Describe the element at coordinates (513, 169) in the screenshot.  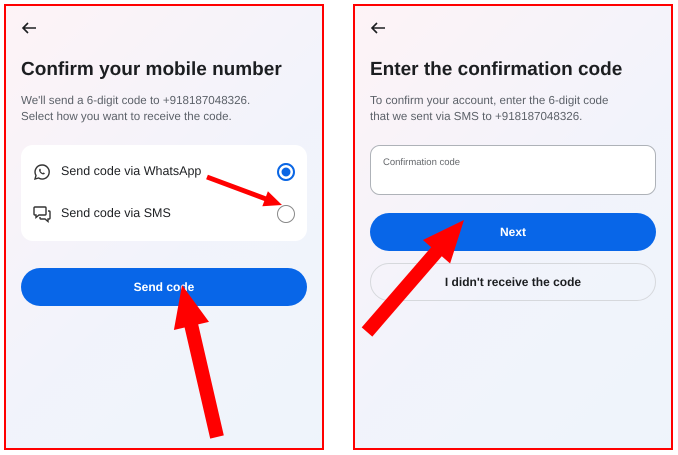
I see `confirmation-code-field: Confirmation code` at that location.